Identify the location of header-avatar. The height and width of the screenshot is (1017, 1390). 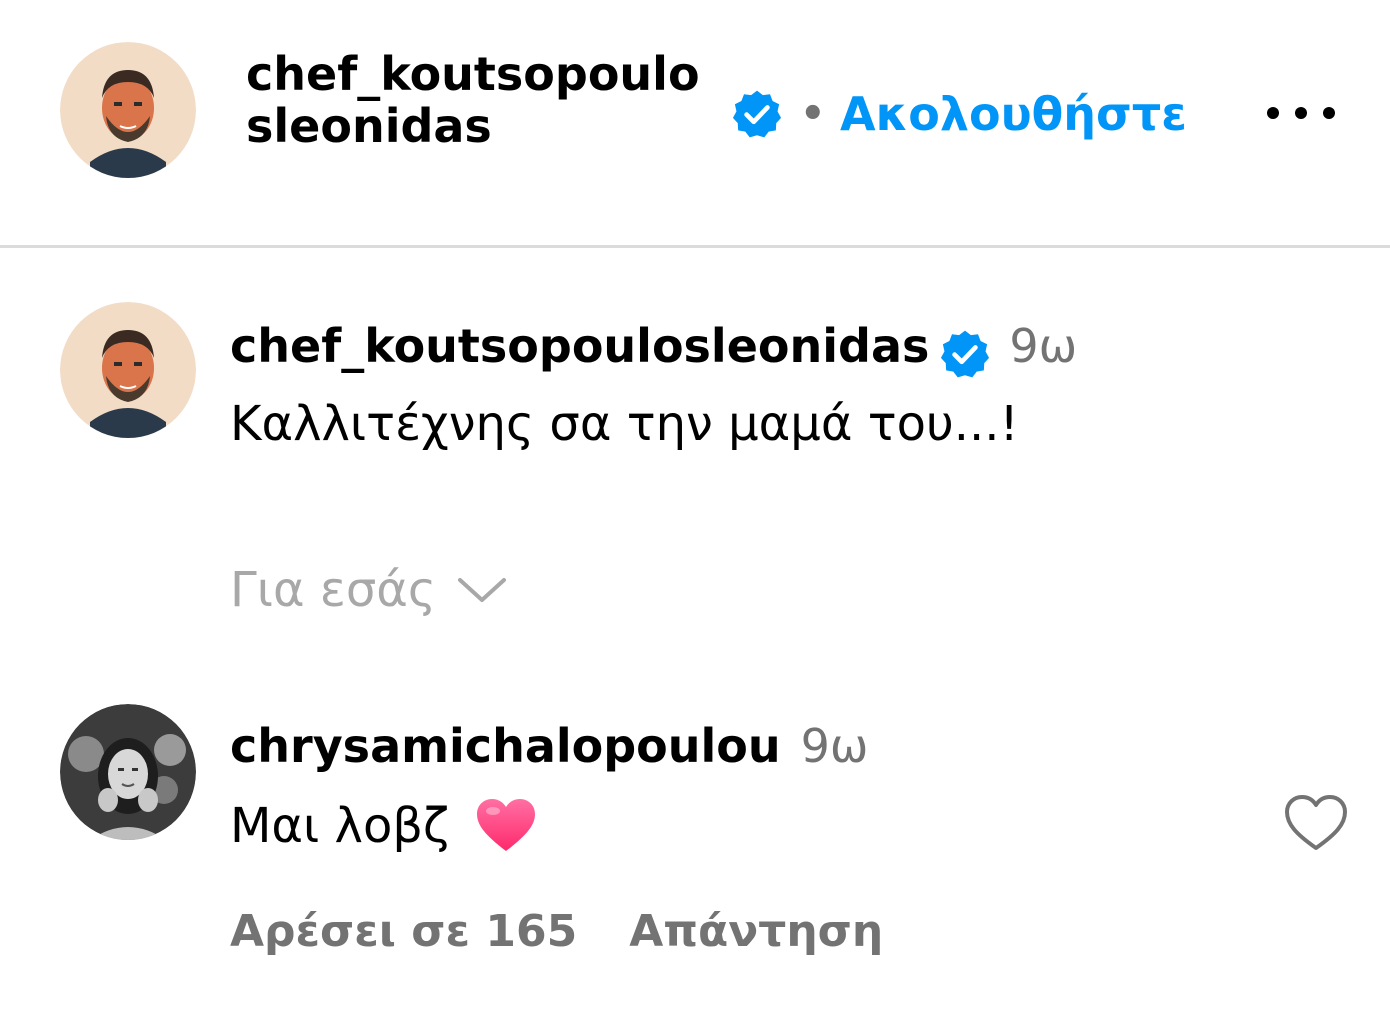
(128, 110).